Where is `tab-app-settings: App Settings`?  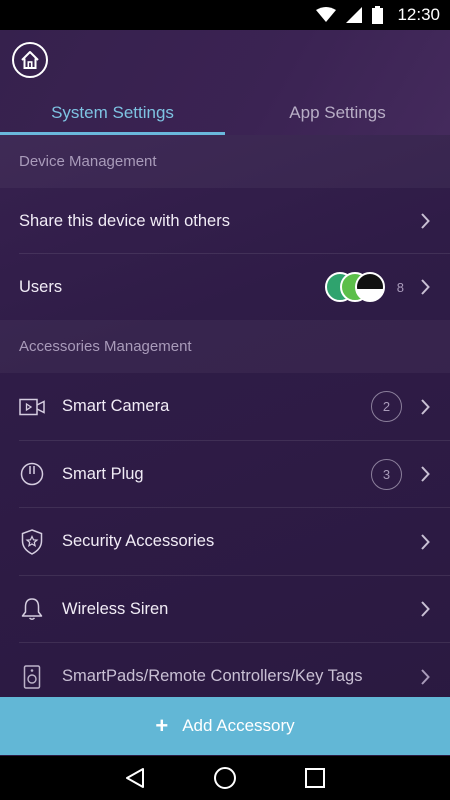
tab-app-settings: App Settings is located at coordinates (337, 114).